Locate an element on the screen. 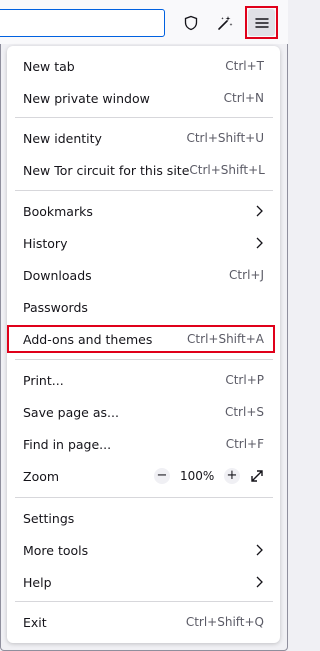  fullscreen-icon is located at coordinates (257, 476).